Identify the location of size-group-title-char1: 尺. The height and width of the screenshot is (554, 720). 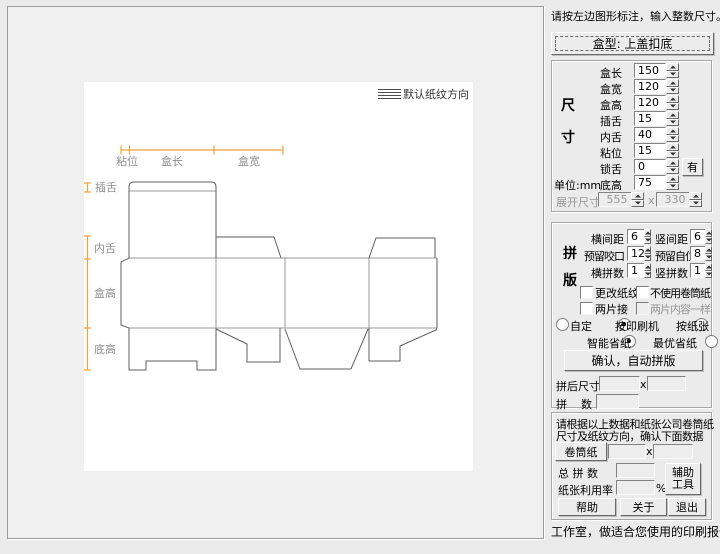
(568, 106).